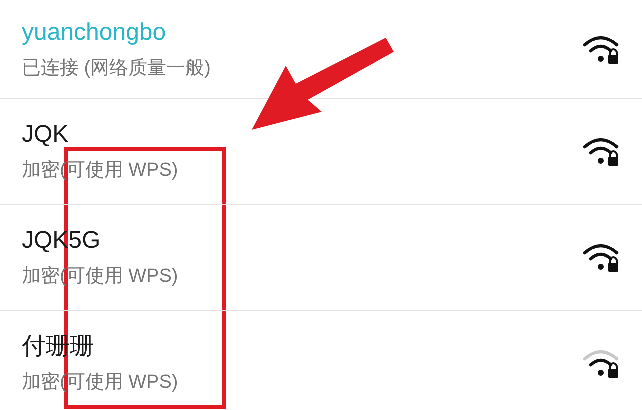  What do you see at coordinates (46, 134) in the screenshot?
I see `network-name: JQK` at bounding box center [46, 134].